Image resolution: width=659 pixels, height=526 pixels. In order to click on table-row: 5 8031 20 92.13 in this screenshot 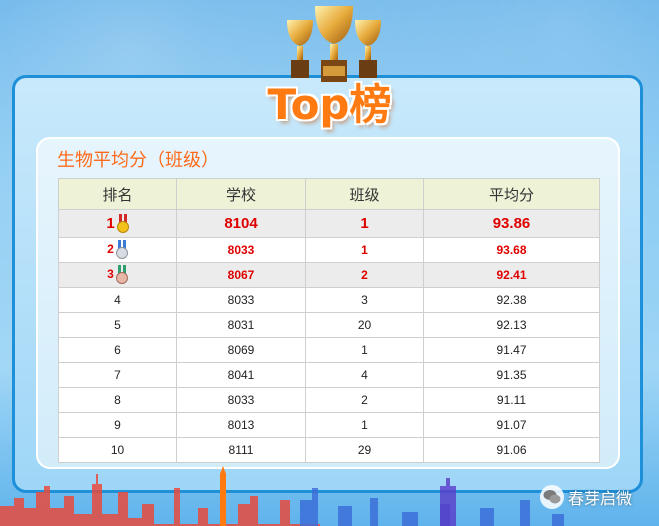, I will do `click(329, 325)`.